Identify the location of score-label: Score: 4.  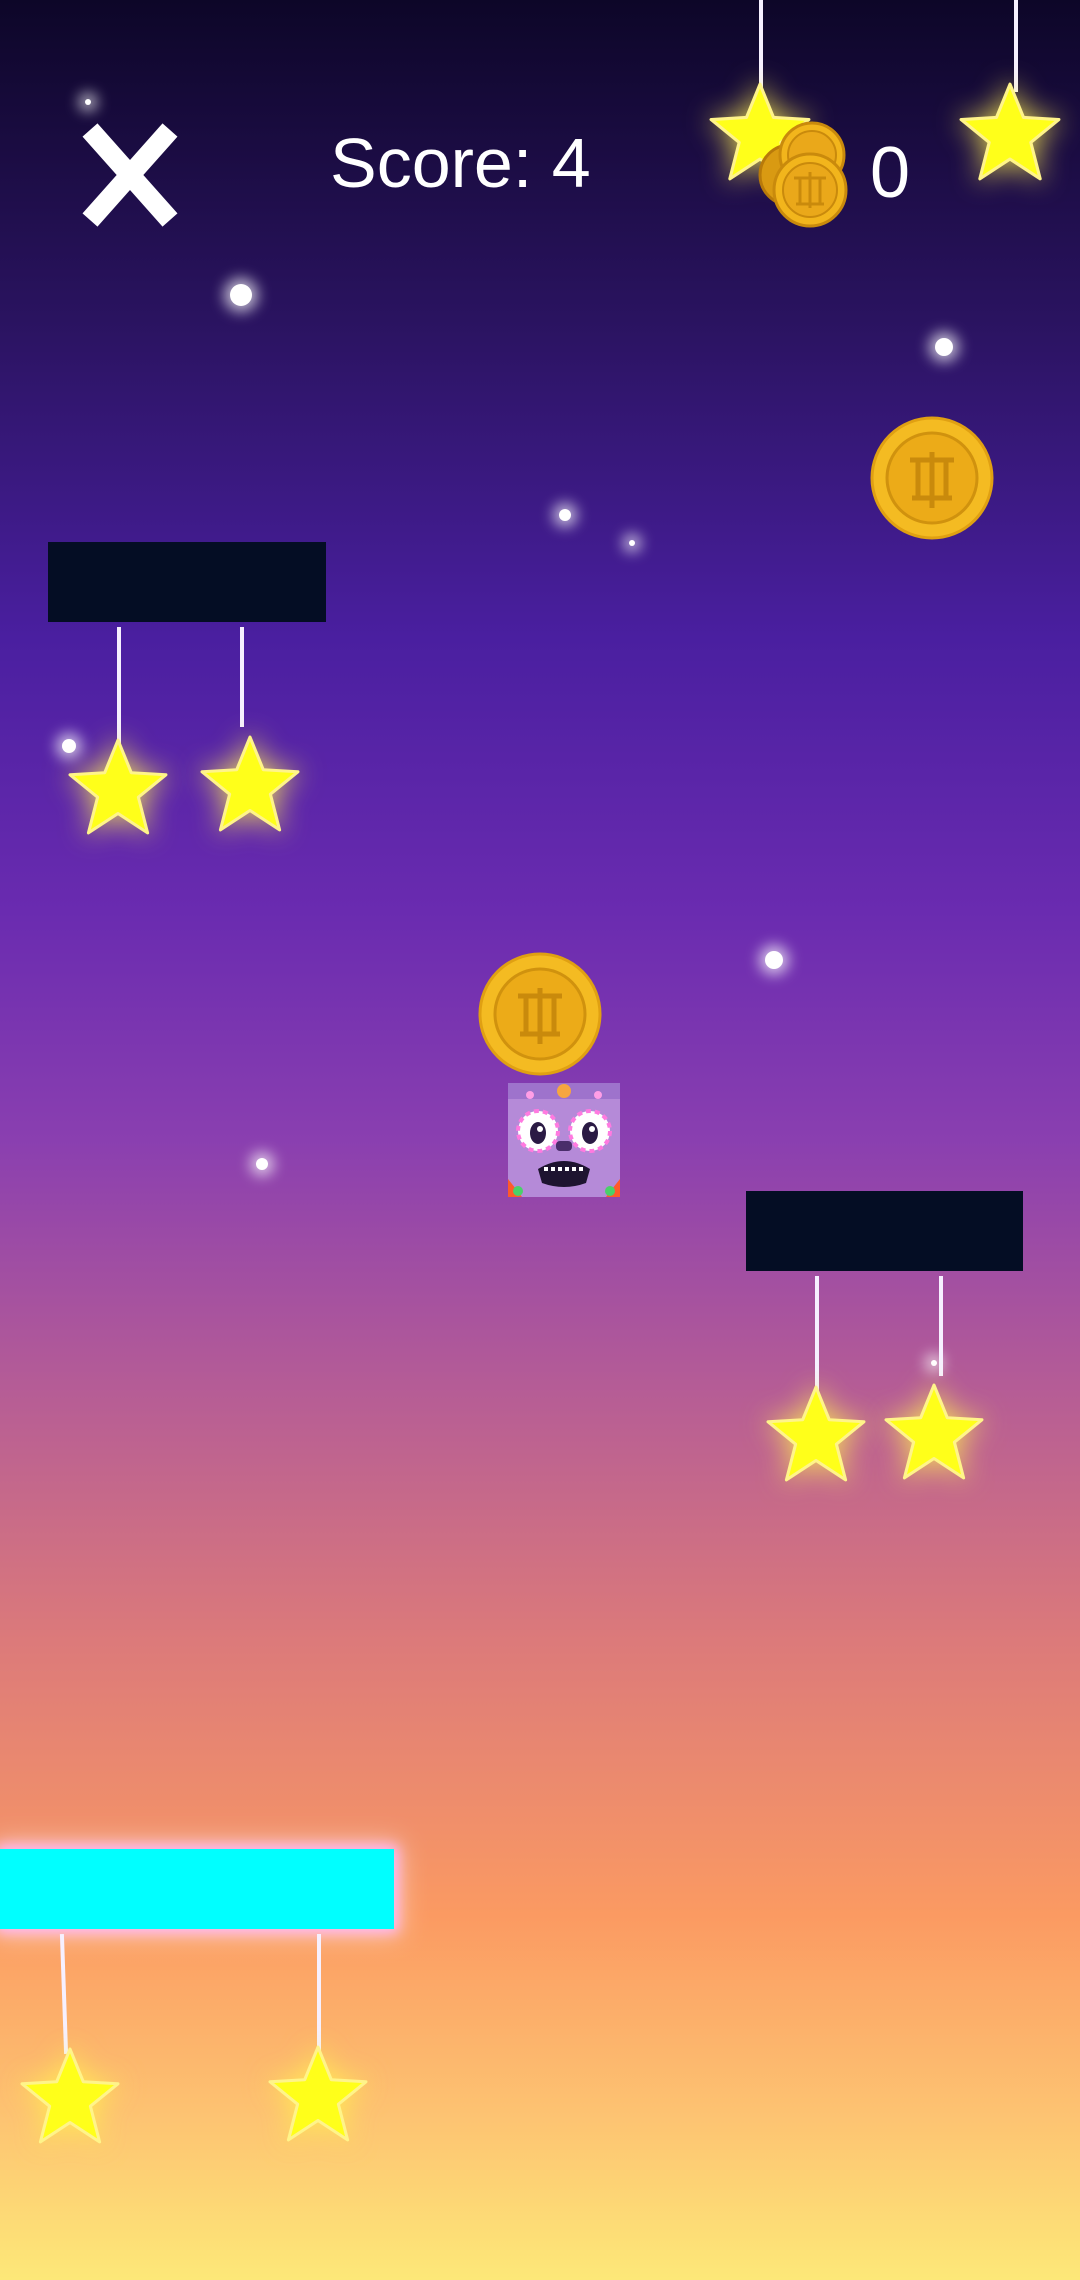
(460, 163).